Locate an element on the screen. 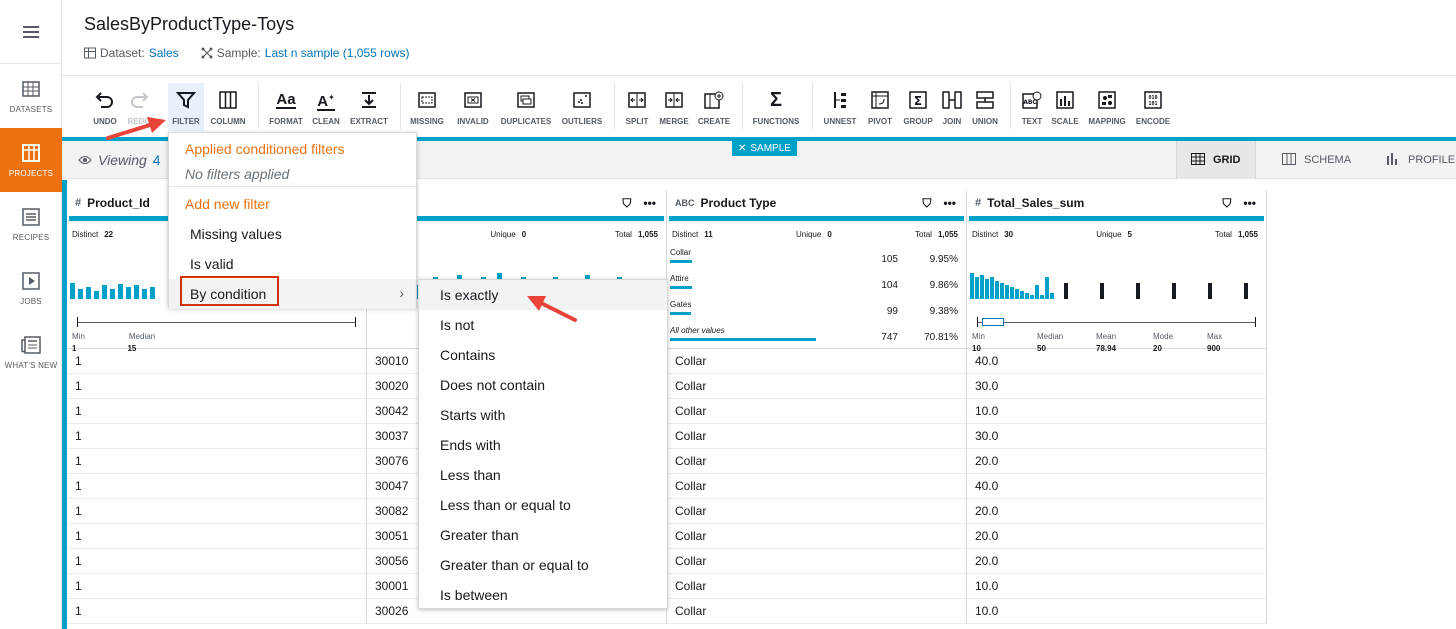 The height and width of the screenshot is (629, 1456). unique-label: Unique is located at coordinates (503, 234).